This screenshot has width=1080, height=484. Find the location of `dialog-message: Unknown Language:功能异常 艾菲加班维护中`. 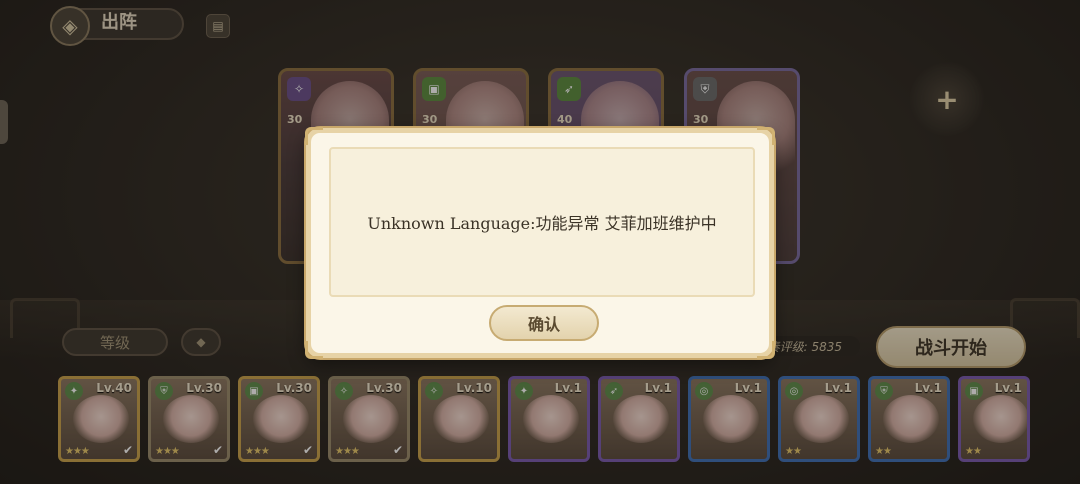

dialog-message: Unknown Language:功能异常 艾菲加班维护中 is located at coordinates (542, 223).